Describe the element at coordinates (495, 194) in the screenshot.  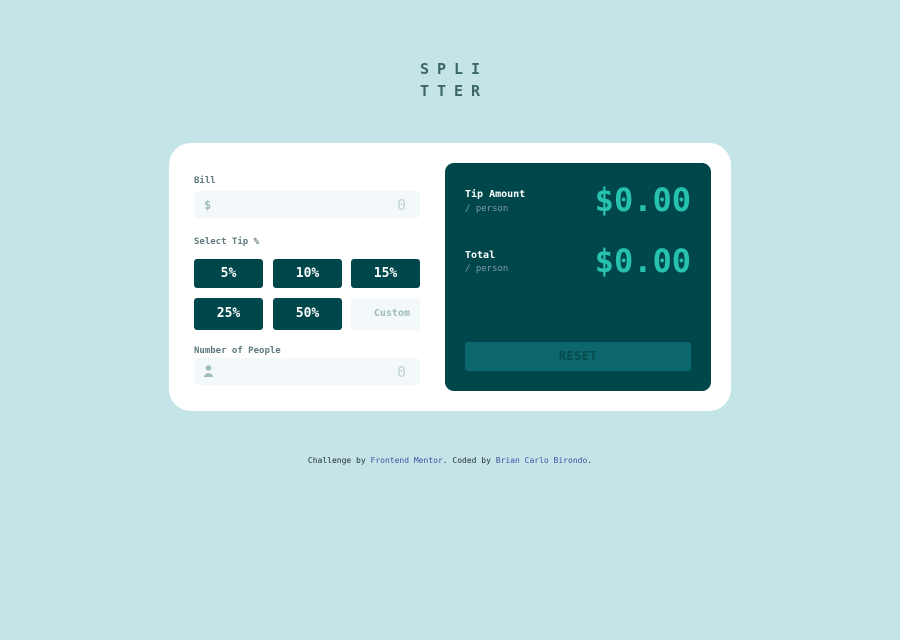
I see `tip-amount-label: Tip Amount` at that location.